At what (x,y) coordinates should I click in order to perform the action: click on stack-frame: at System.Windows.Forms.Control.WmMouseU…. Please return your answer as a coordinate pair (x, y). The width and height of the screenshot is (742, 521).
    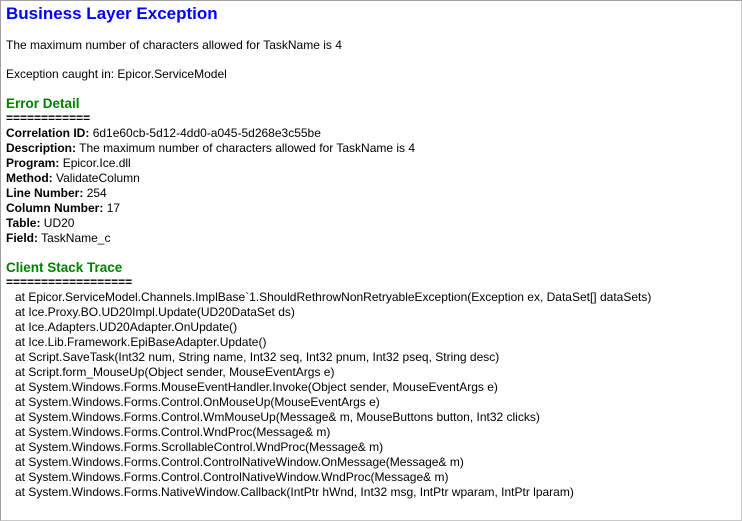
    Looking at the image, I should click on (277, 417).